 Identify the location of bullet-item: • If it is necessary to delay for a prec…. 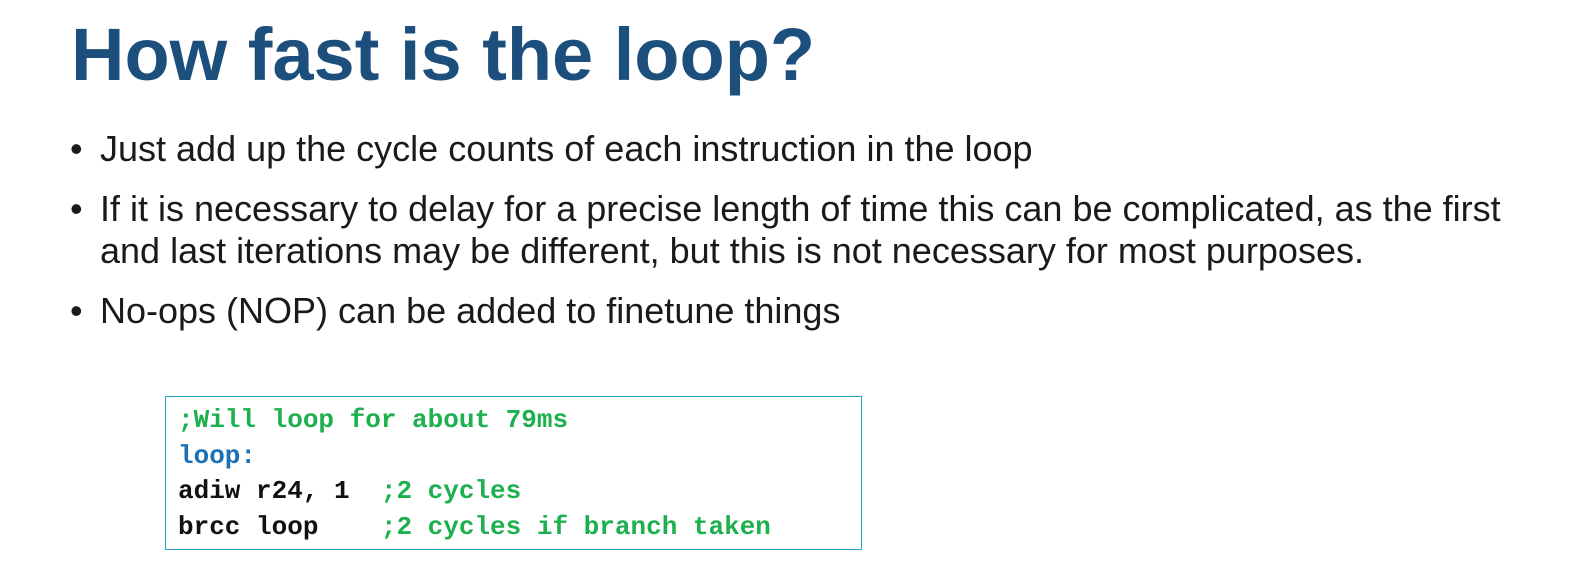
(805, 230).